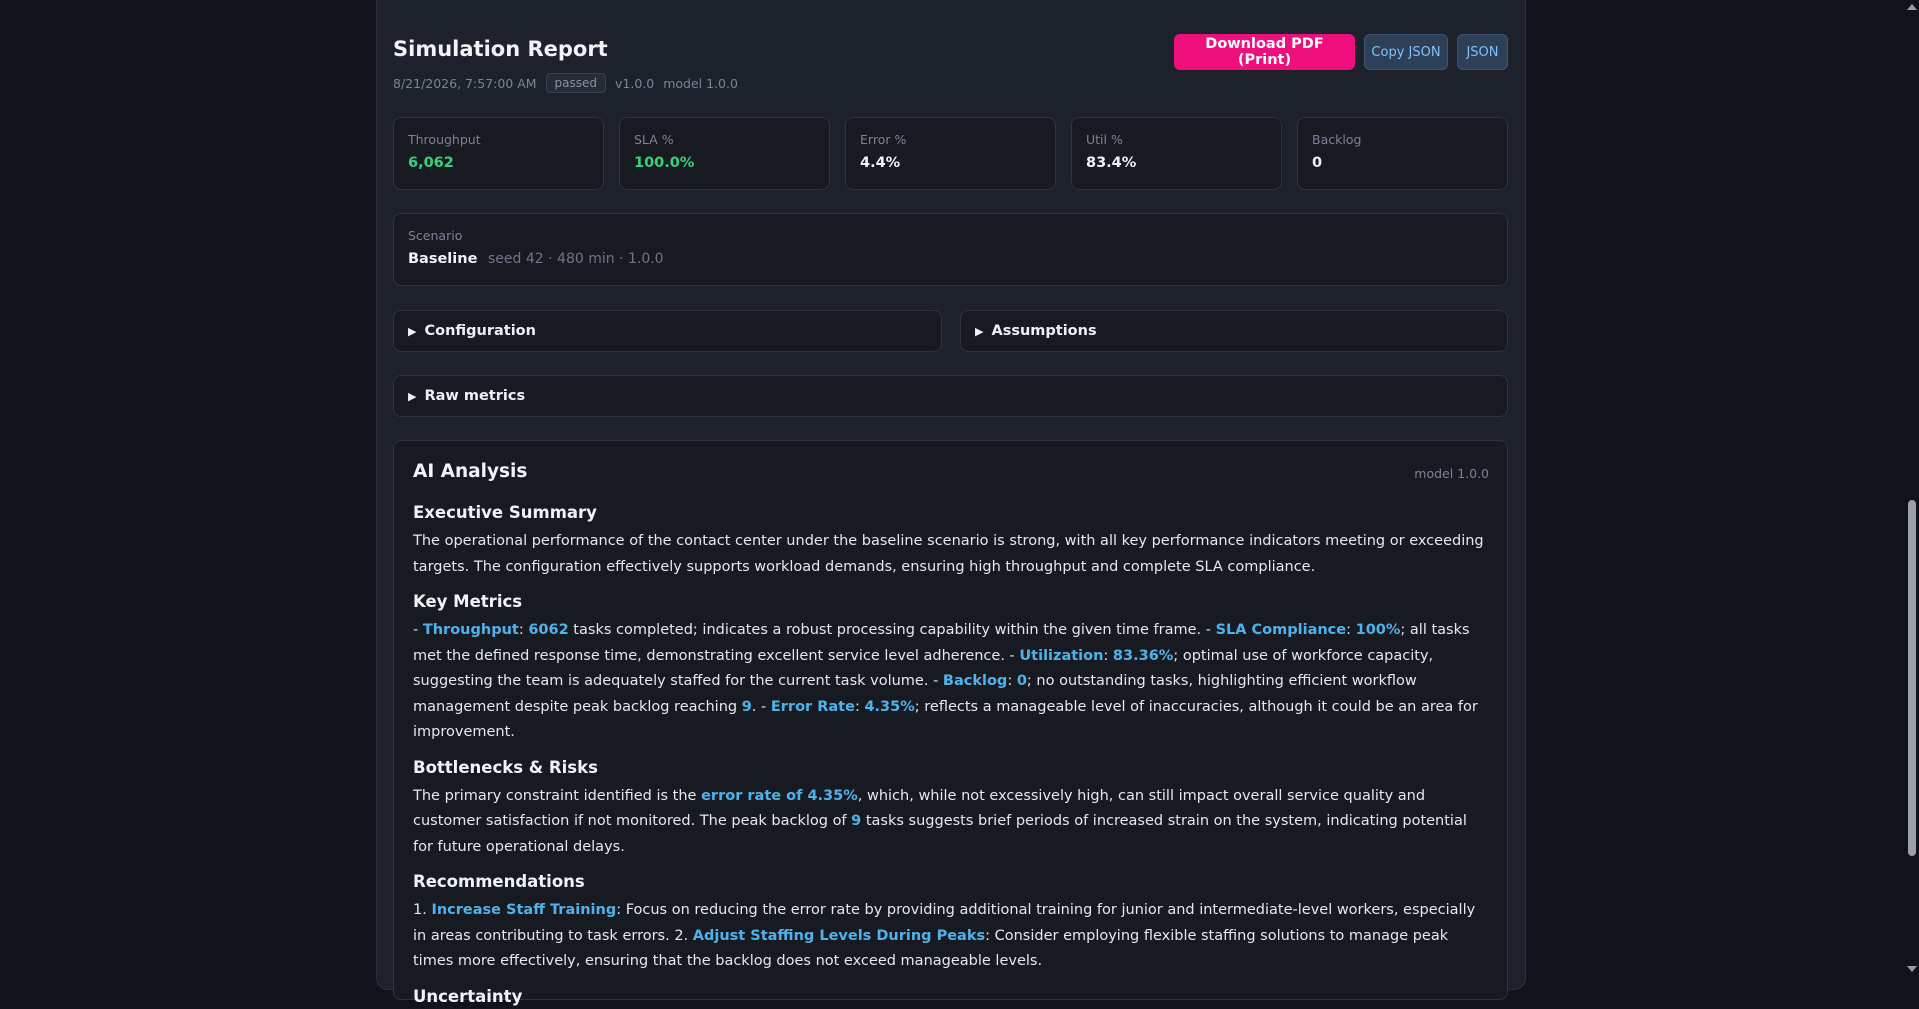 Image resolution: width=1919 pixels, height=1009 pixels. What do you see at coordinates (1406, 52) in the screenshot?
I see `copy-json-button: Copy JSON` at bounding box center [1406, 52].